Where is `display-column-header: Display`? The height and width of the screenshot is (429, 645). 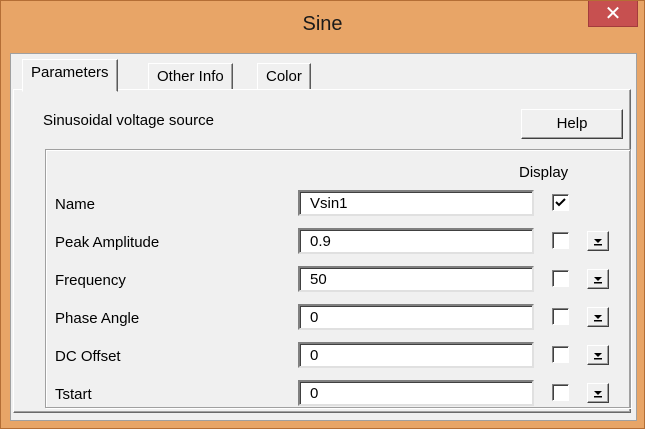 display-column-header: Display is located at coordinates (544, 172).